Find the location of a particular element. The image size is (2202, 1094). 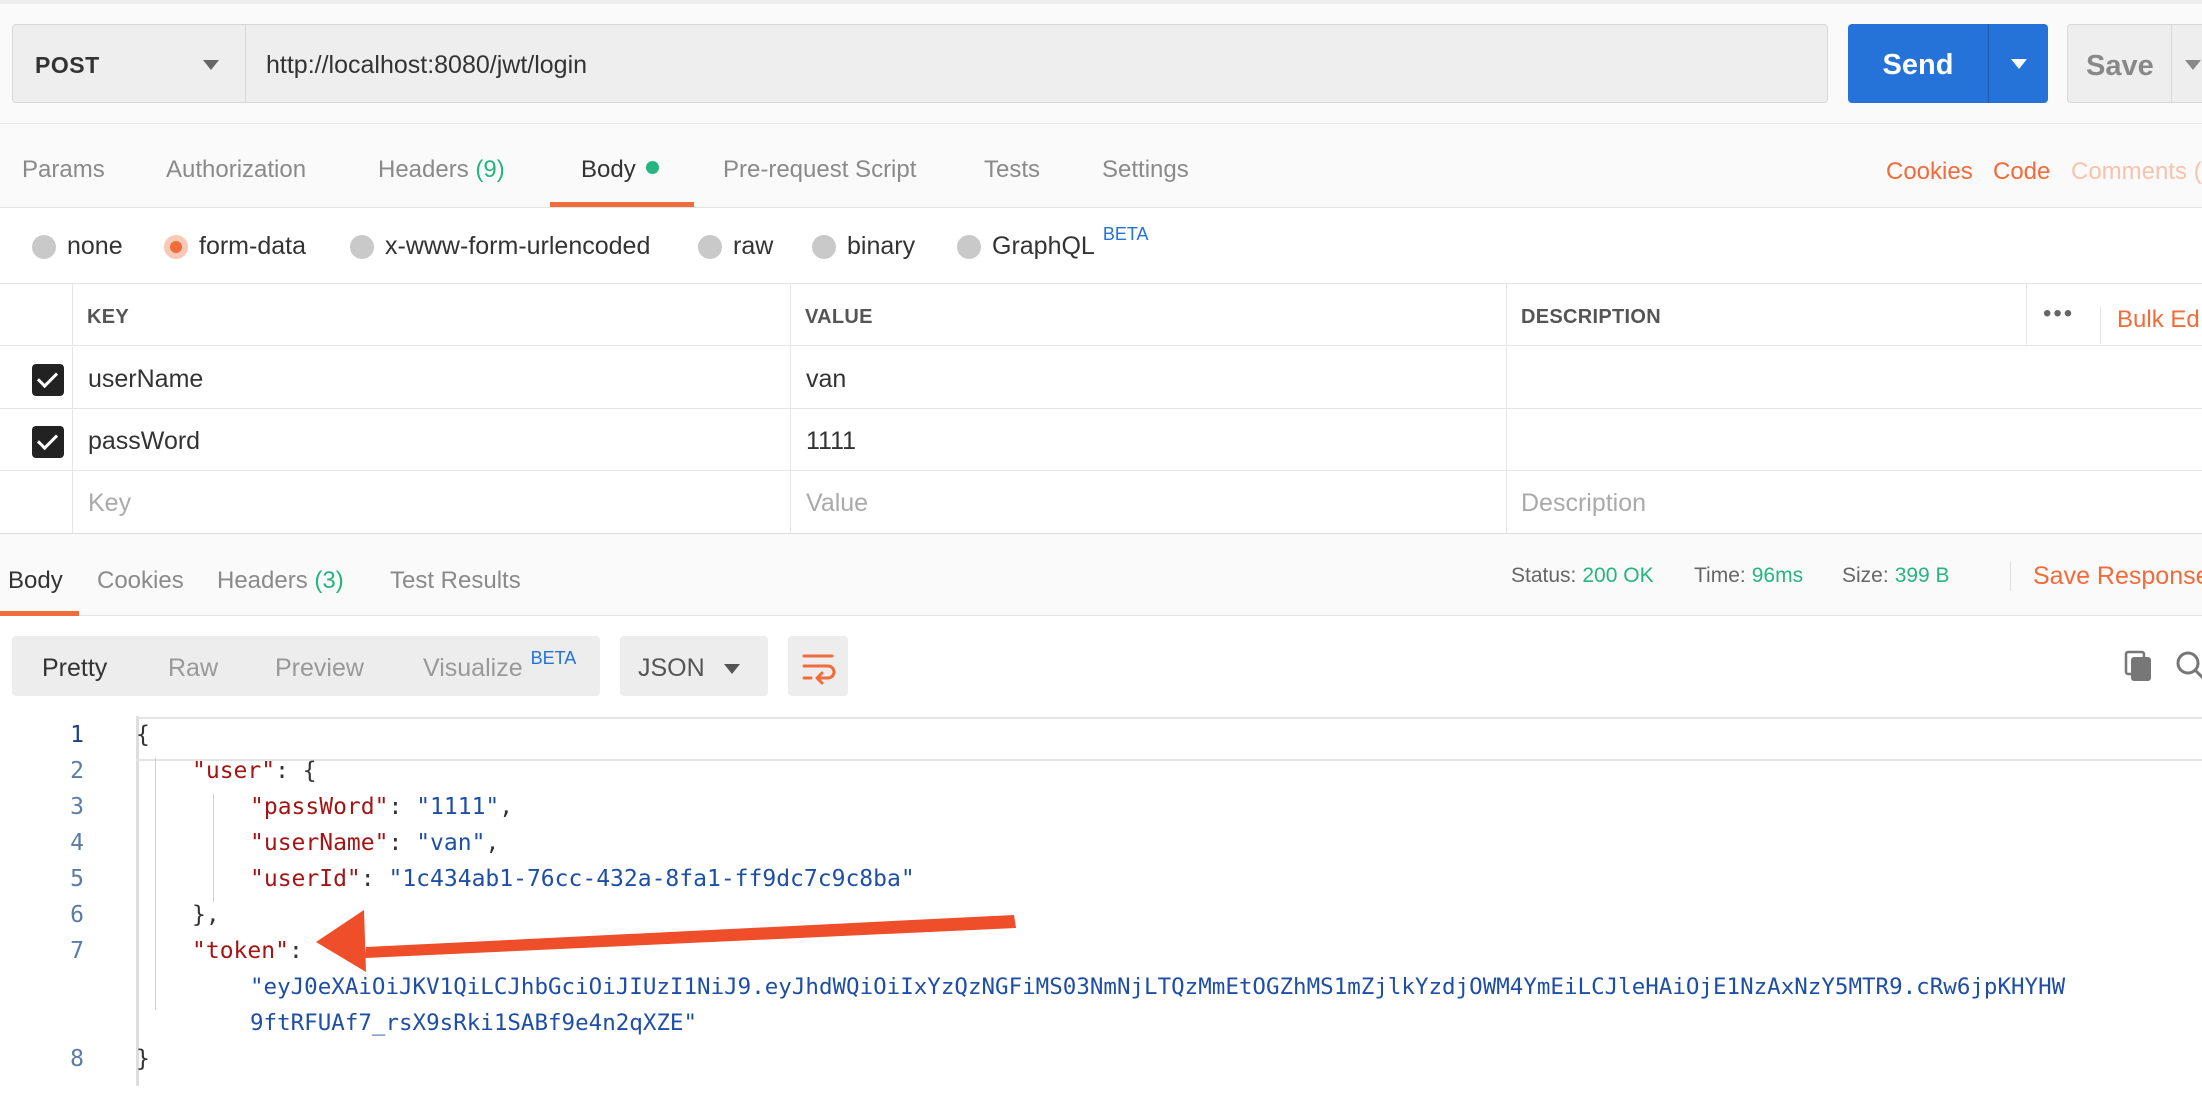

status-label: Status: is located at coordinates (1544, 575).